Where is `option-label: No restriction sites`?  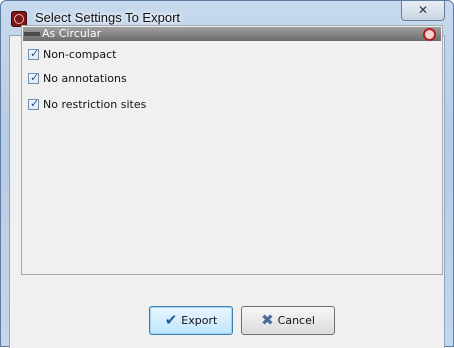 option-label: No restriction sites is located at coordinates (95, 104).